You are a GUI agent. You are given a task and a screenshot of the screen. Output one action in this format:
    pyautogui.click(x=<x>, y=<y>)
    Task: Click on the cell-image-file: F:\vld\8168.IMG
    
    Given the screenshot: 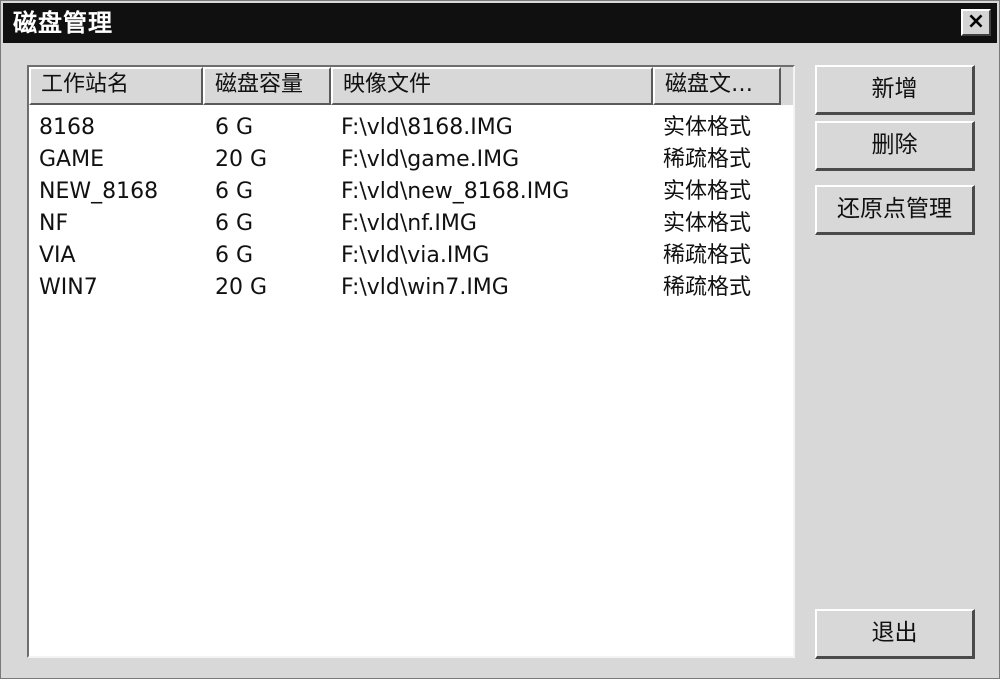 What is the action you would take?
    pyautogui.click(x=427, y=127)
    